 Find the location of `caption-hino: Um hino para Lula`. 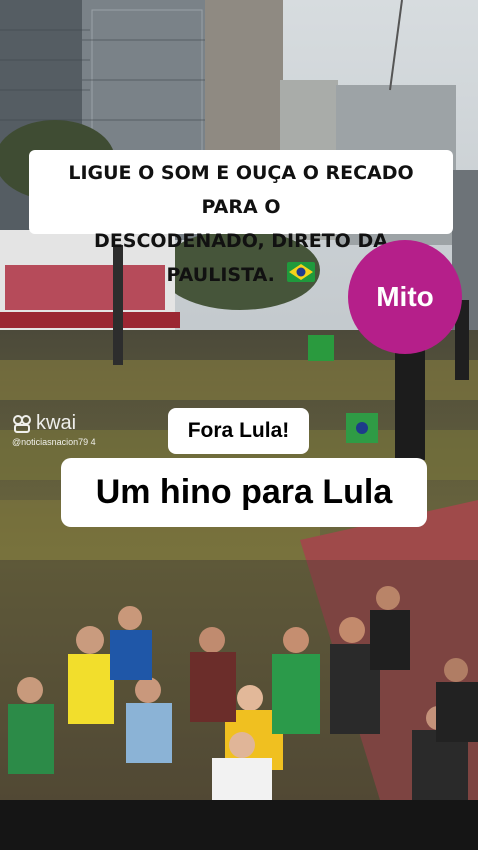

caption-hino: Um hino para Lula is located at coordinates (244, 492).